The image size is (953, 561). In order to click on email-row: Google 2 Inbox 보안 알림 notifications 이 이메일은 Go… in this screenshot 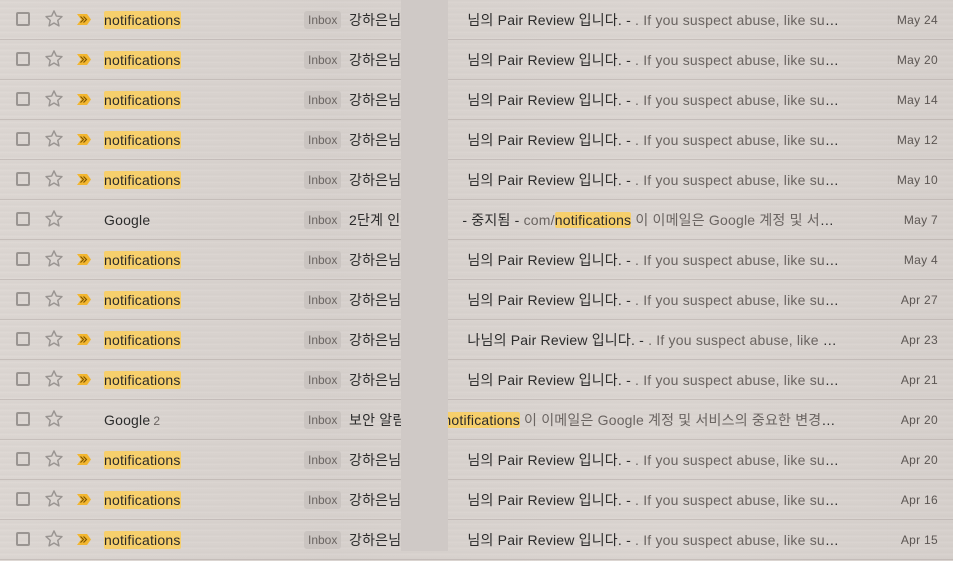, I will do `click(476, 420)`.